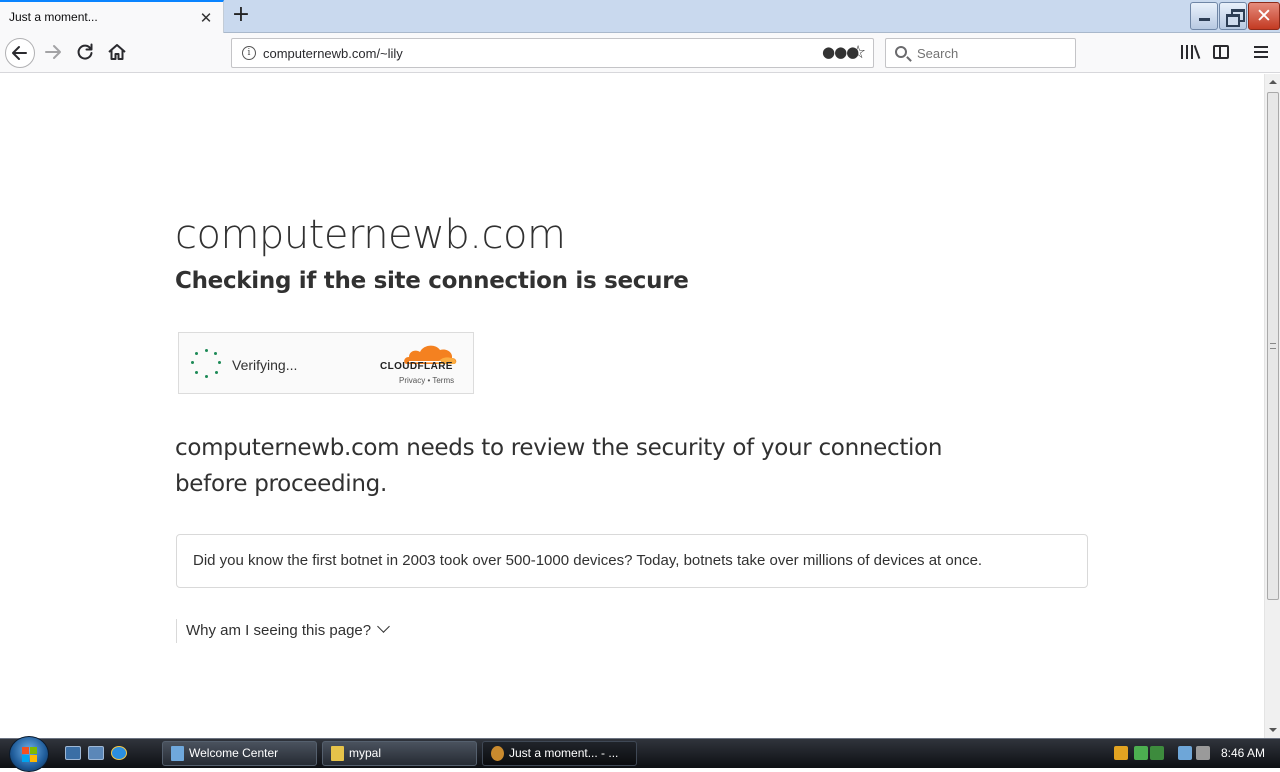  Describe the element at coordinates (234, 753) in the screenshot. I see `taskbar-button-label: Welcome Center` at that location.